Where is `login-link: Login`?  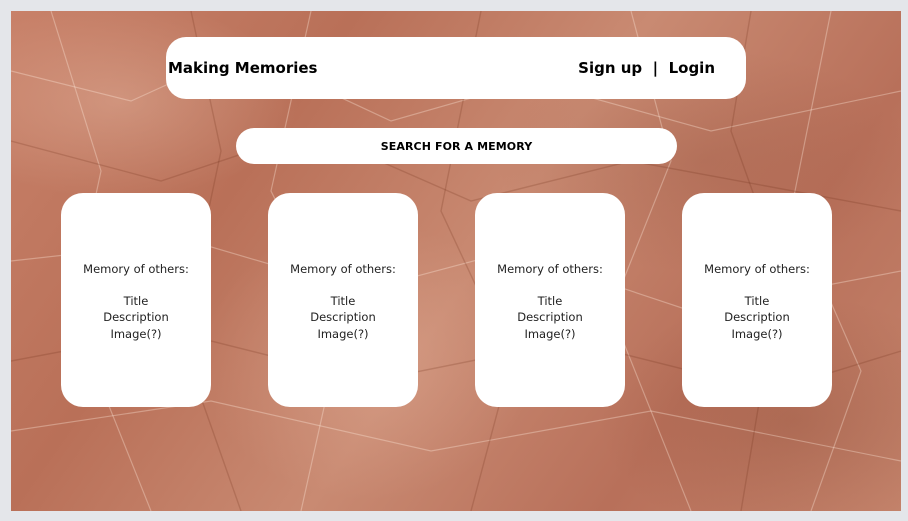 login-link: Login is located at coordinates (692, 68).